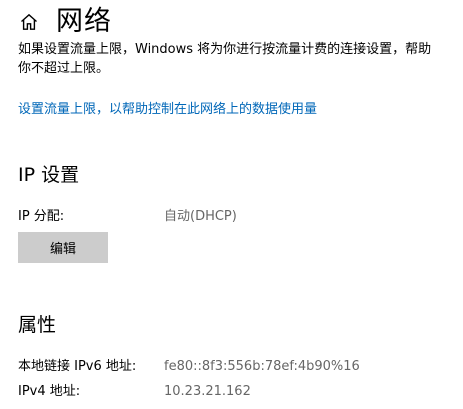 The image size is (463, 409). Describe the element at coordinates (41, 216) in the screenshot. I see `ip-assignment-label: IP 分配:` at that location.